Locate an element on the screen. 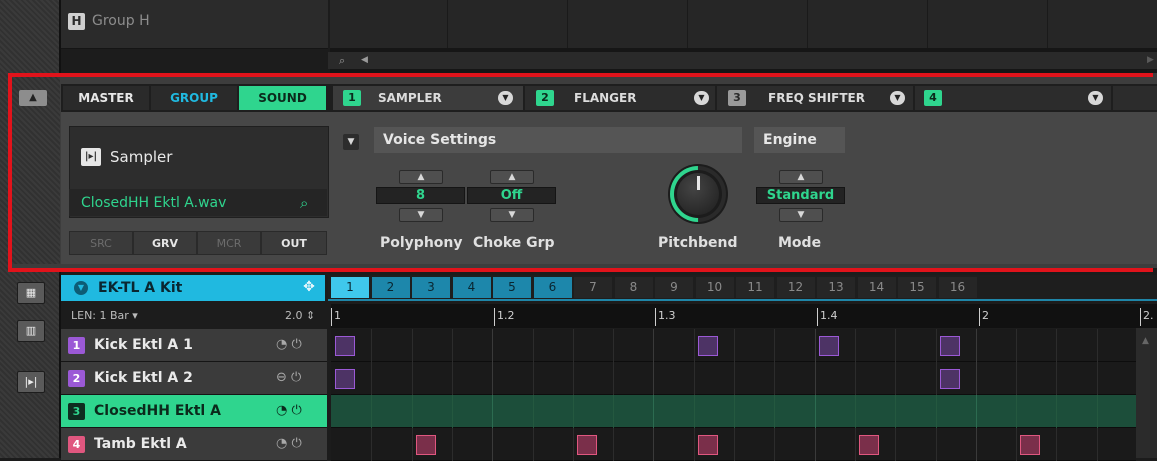  step-4: 4 is located at coordinates (471, 287).